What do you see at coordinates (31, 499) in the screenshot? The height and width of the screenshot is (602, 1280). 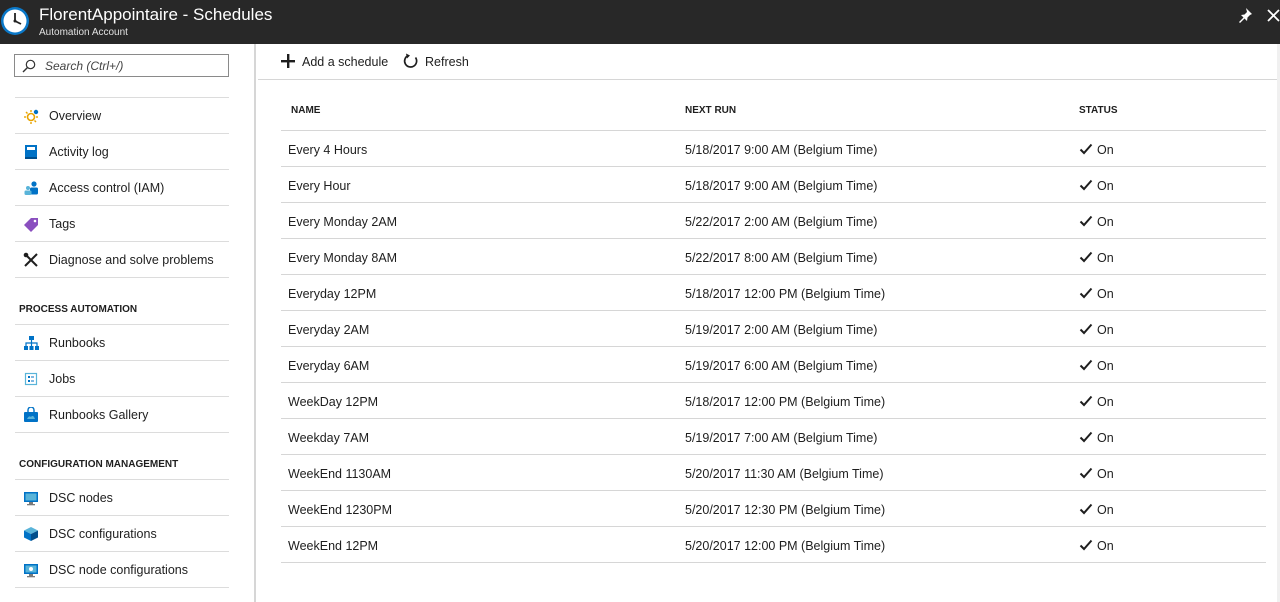 I see `monitor-icon` at bounding box center [31, 499].